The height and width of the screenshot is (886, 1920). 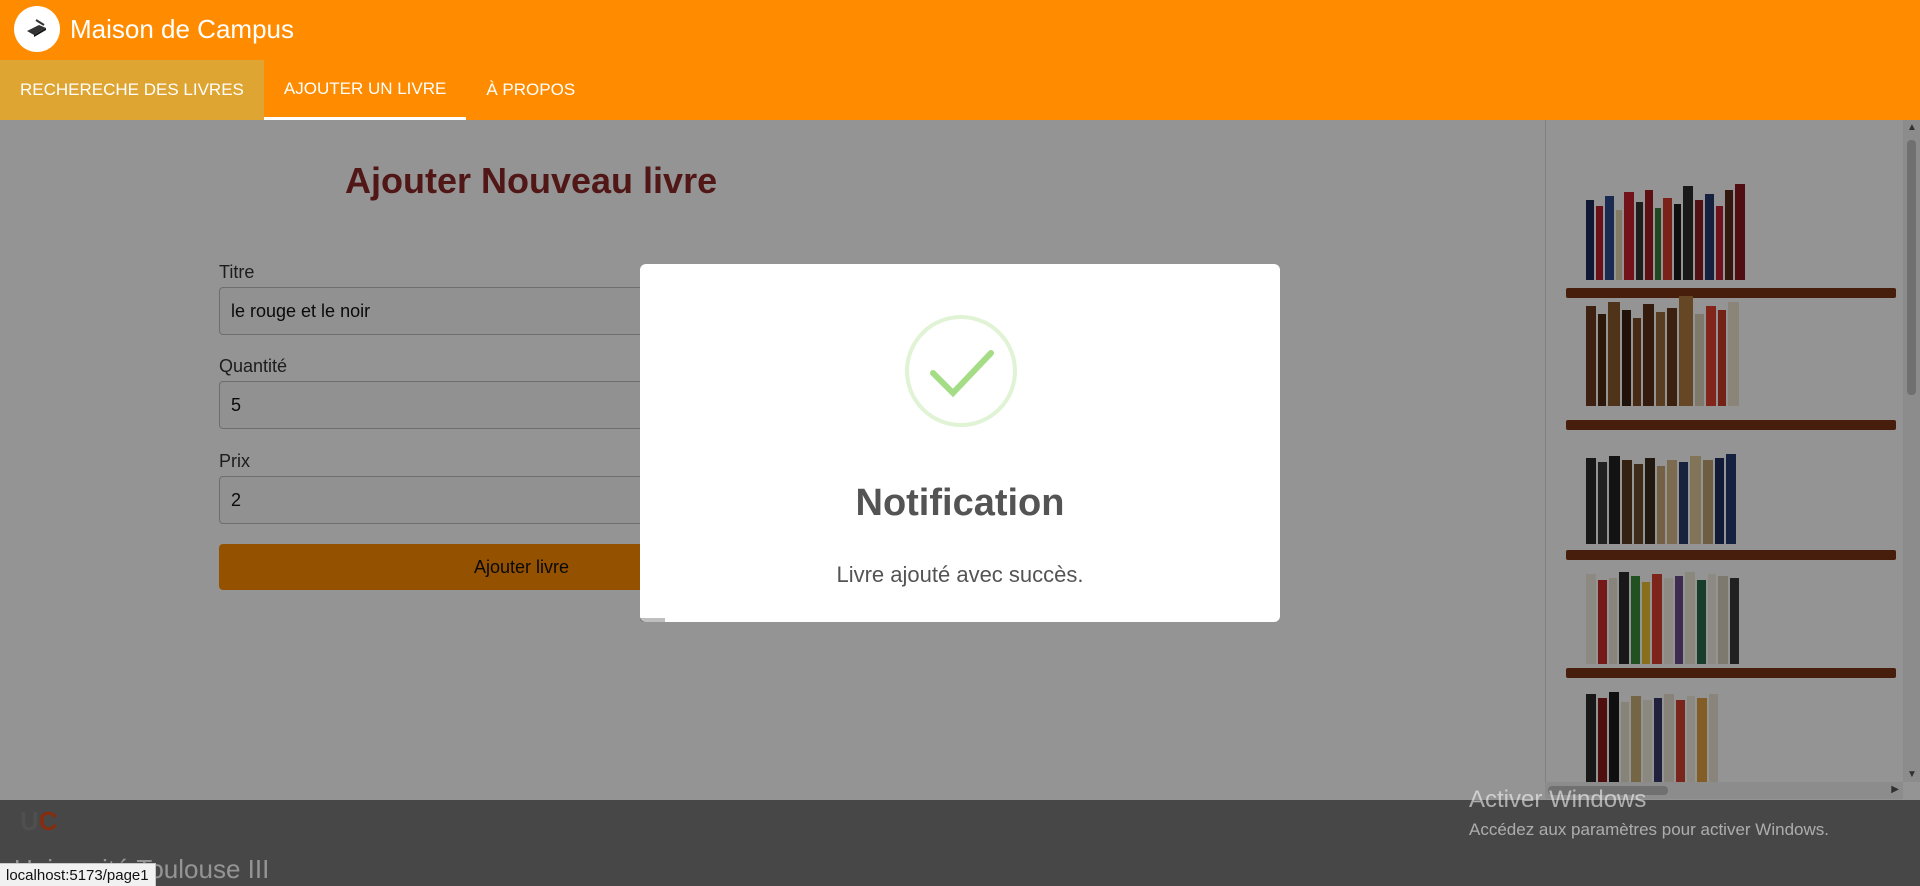 What do you see at coordinates (37, 29) in the screenshot?
I see `app-logo-icon` at bounding box center [37, 29].